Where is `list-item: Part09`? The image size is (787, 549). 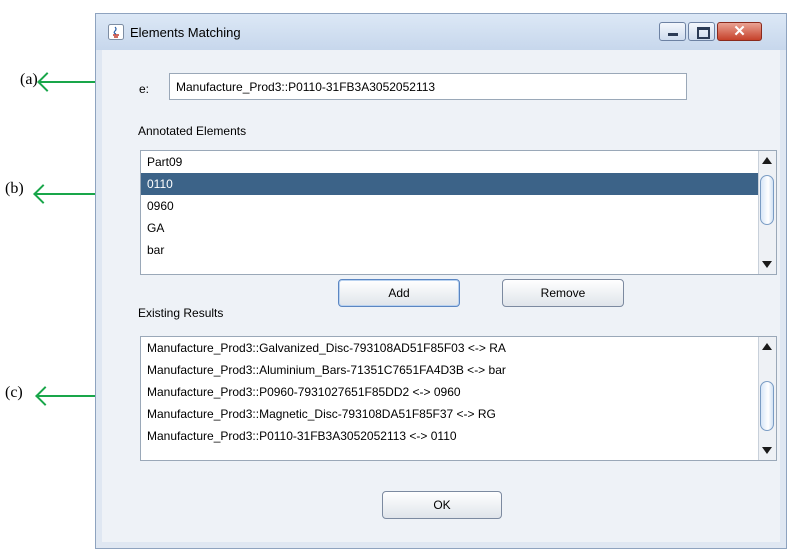
list-item: Part09 is located at coordinates (458, 162).